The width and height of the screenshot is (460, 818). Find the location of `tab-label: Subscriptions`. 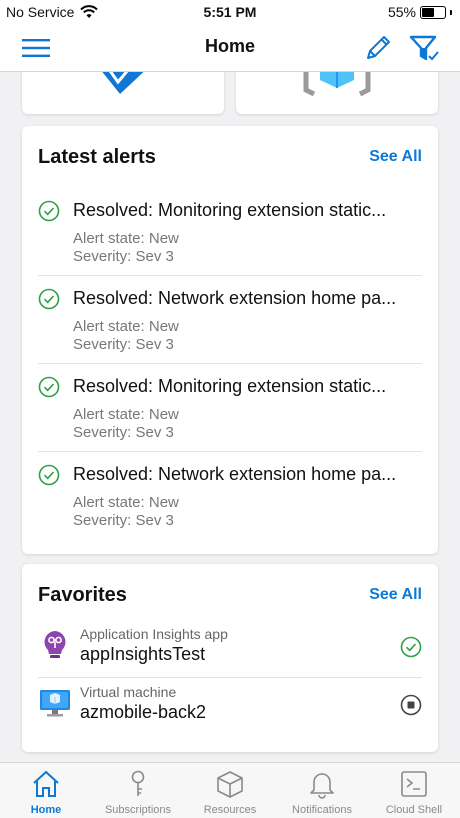

tab-label: Subscriptions is located at coordinates (138, 810).